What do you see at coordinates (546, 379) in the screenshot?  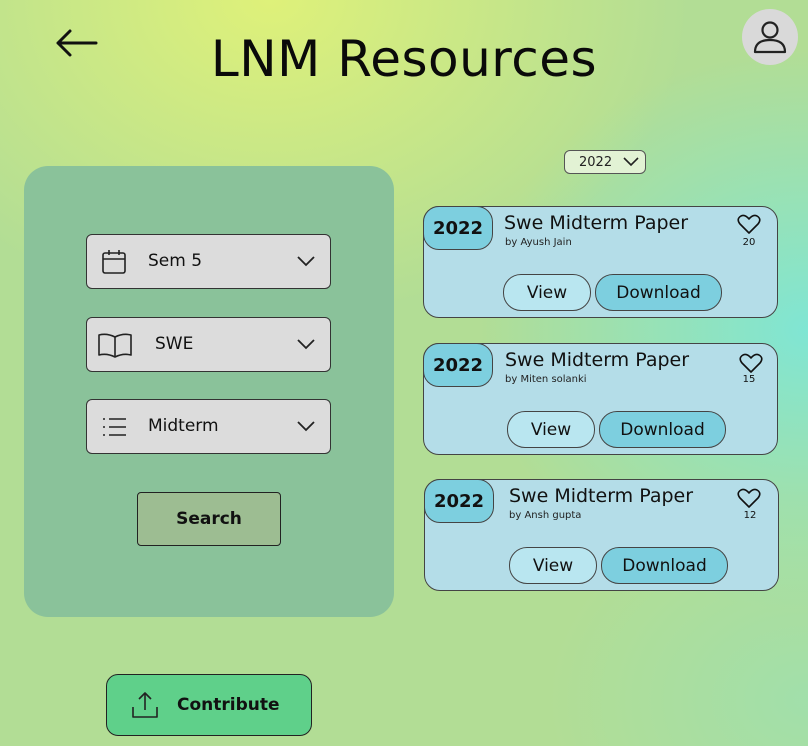 I see `paper-author: by Miten solanki` at bounding box center [546, 379].